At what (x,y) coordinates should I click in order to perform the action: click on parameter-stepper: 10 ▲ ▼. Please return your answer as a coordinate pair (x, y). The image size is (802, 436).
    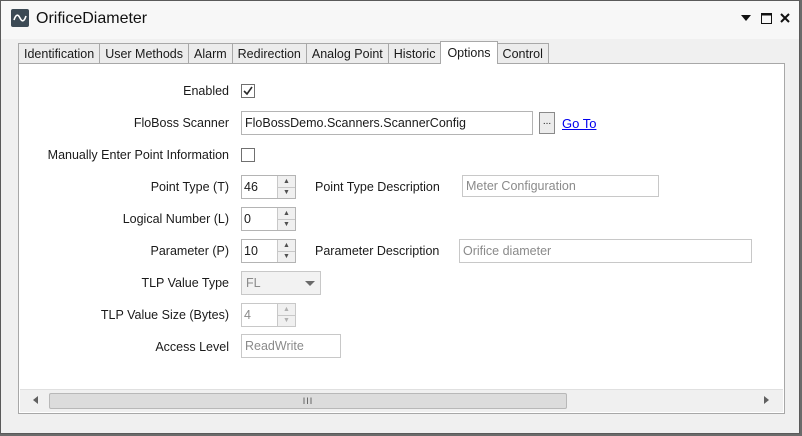
    Looking at the image, I should click on (268, 251).